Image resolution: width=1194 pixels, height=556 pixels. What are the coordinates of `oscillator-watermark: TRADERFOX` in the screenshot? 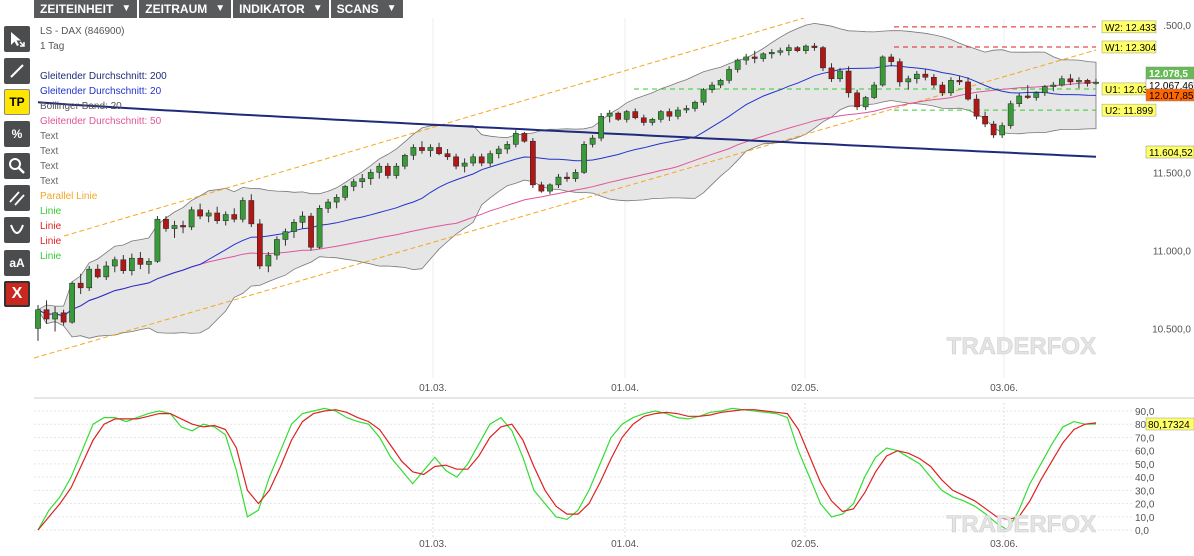 It's located at (1021, 524).